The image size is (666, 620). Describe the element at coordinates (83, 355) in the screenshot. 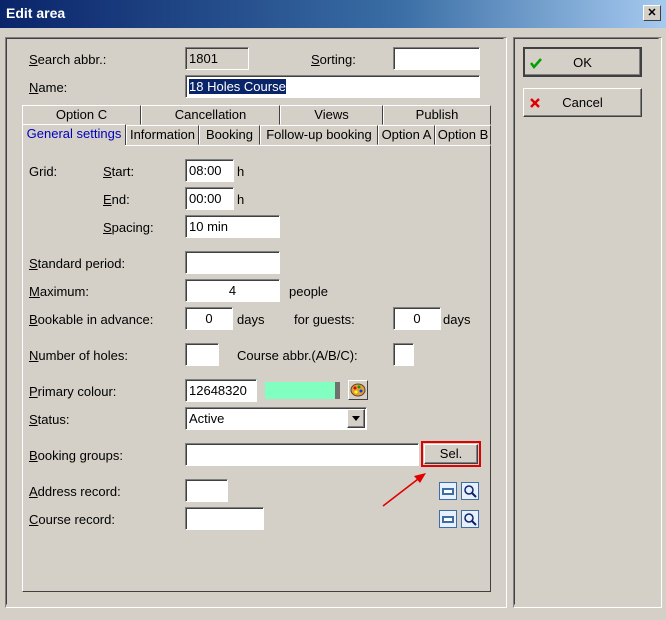

I see `holes-label-text: umber of holes:` at that location.